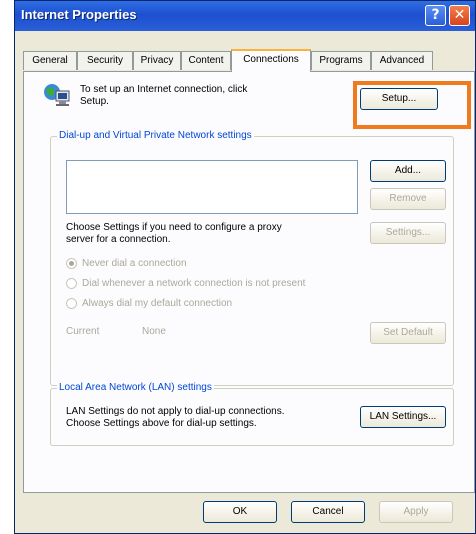 This screenshot has width=476, height=534. Describe the element at coordinates (408, 199) in the screenshot. I see `remove-button: Remove` at that location.